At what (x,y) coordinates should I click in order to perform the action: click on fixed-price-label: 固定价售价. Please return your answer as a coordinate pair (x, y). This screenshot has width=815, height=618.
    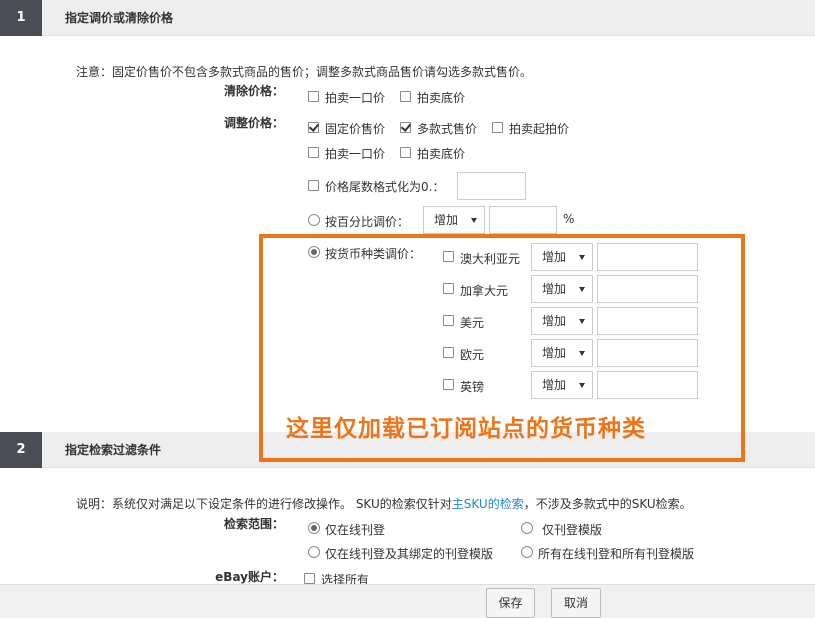
    Looking at the image, I should click on (355, 129).